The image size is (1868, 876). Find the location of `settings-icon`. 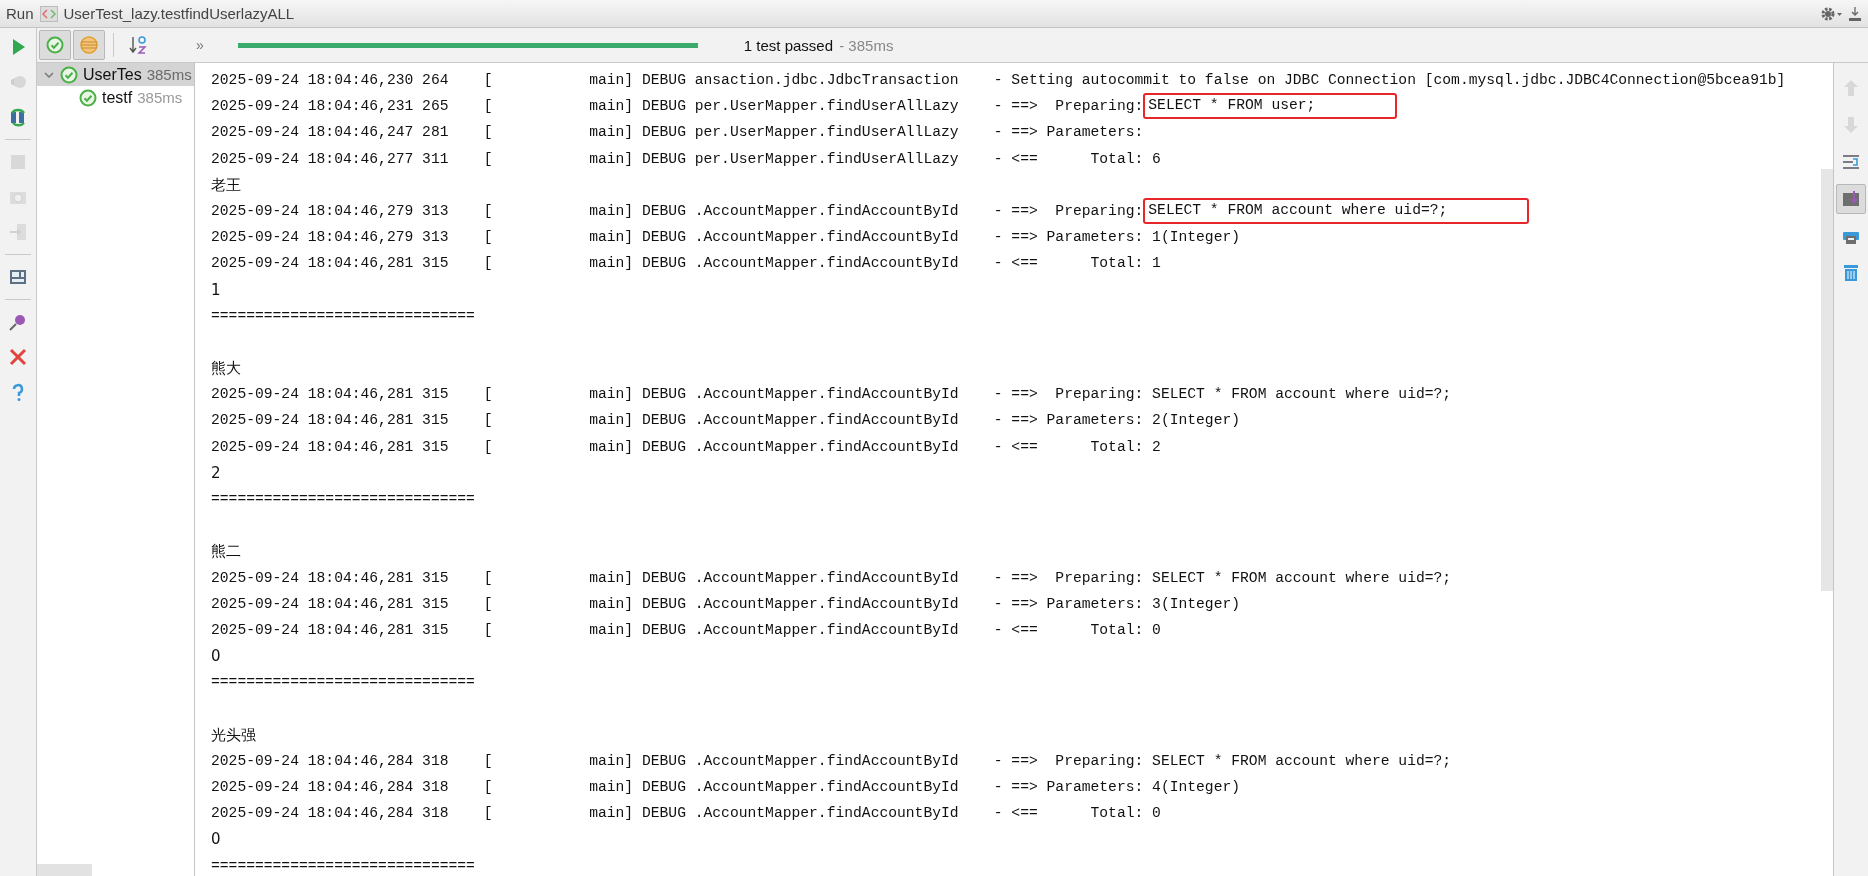

settings-icon is located at coordinates (1831, 13).